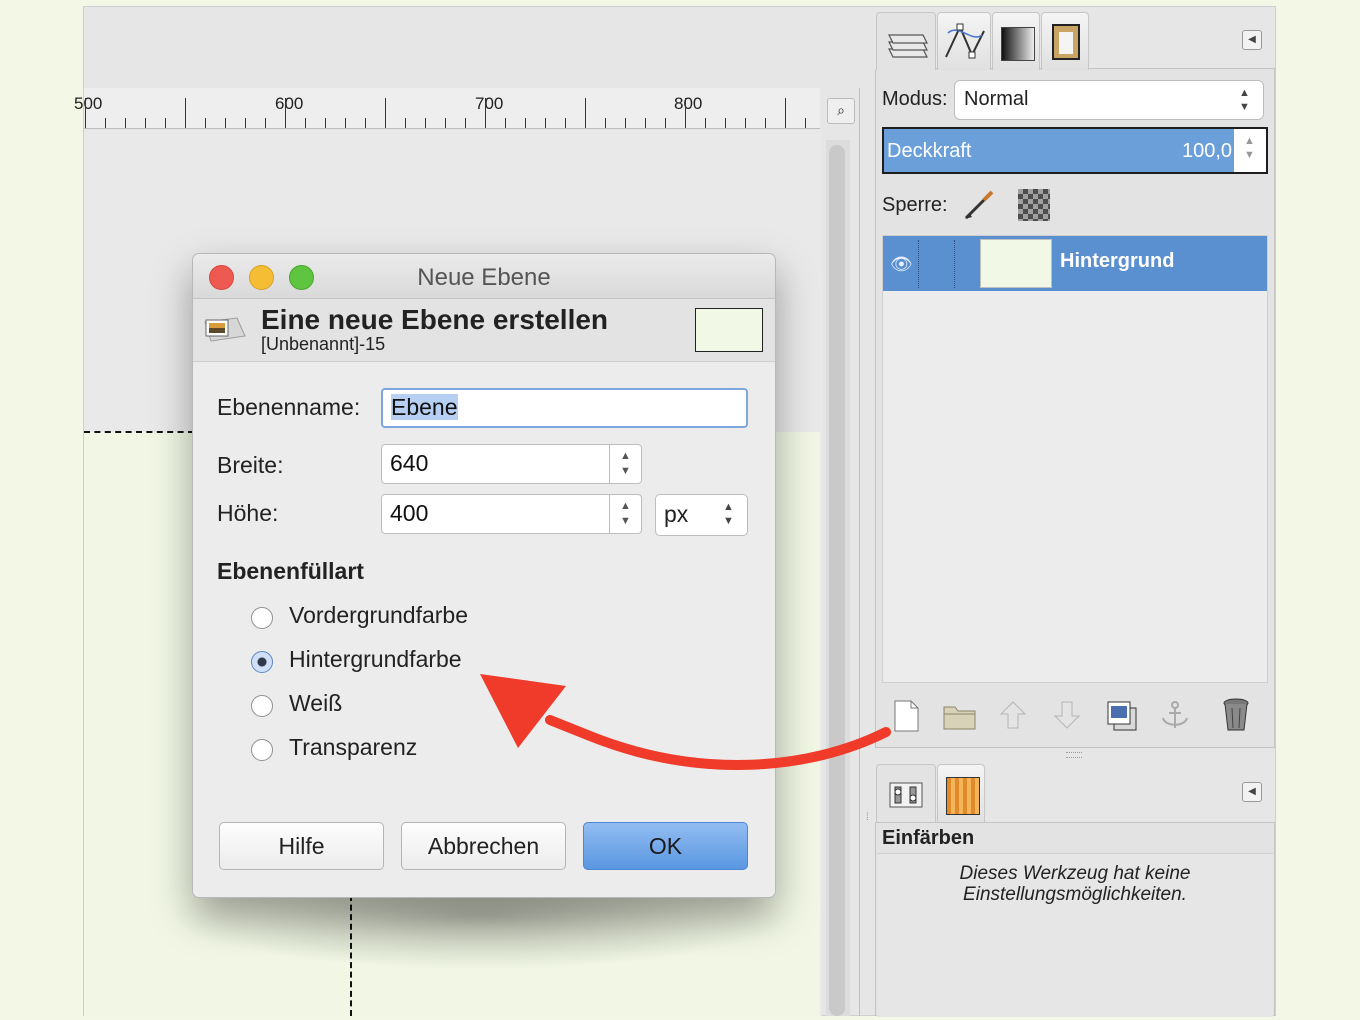  What do you see at coordinates (262, 618) in the screenshot?
I see `radio-foreground-color` at bounding box center [262, 618].